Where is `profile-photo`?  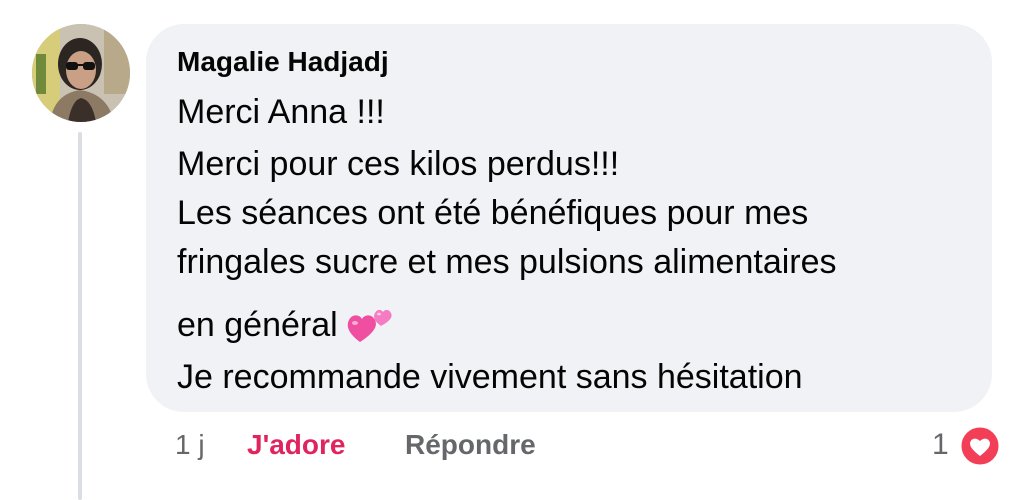 profile-photo is located at coordinates (81, 73).